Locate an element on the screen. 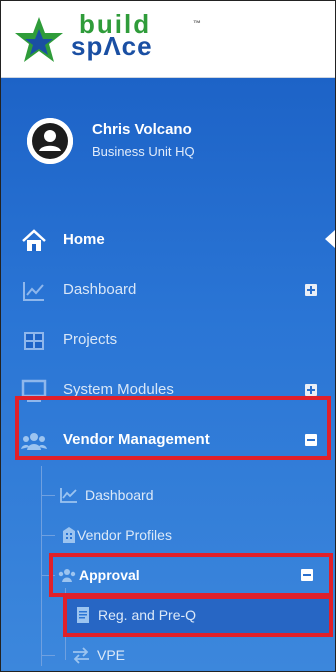  sidebar-item-label: Home is located at coordinates (84, 239).